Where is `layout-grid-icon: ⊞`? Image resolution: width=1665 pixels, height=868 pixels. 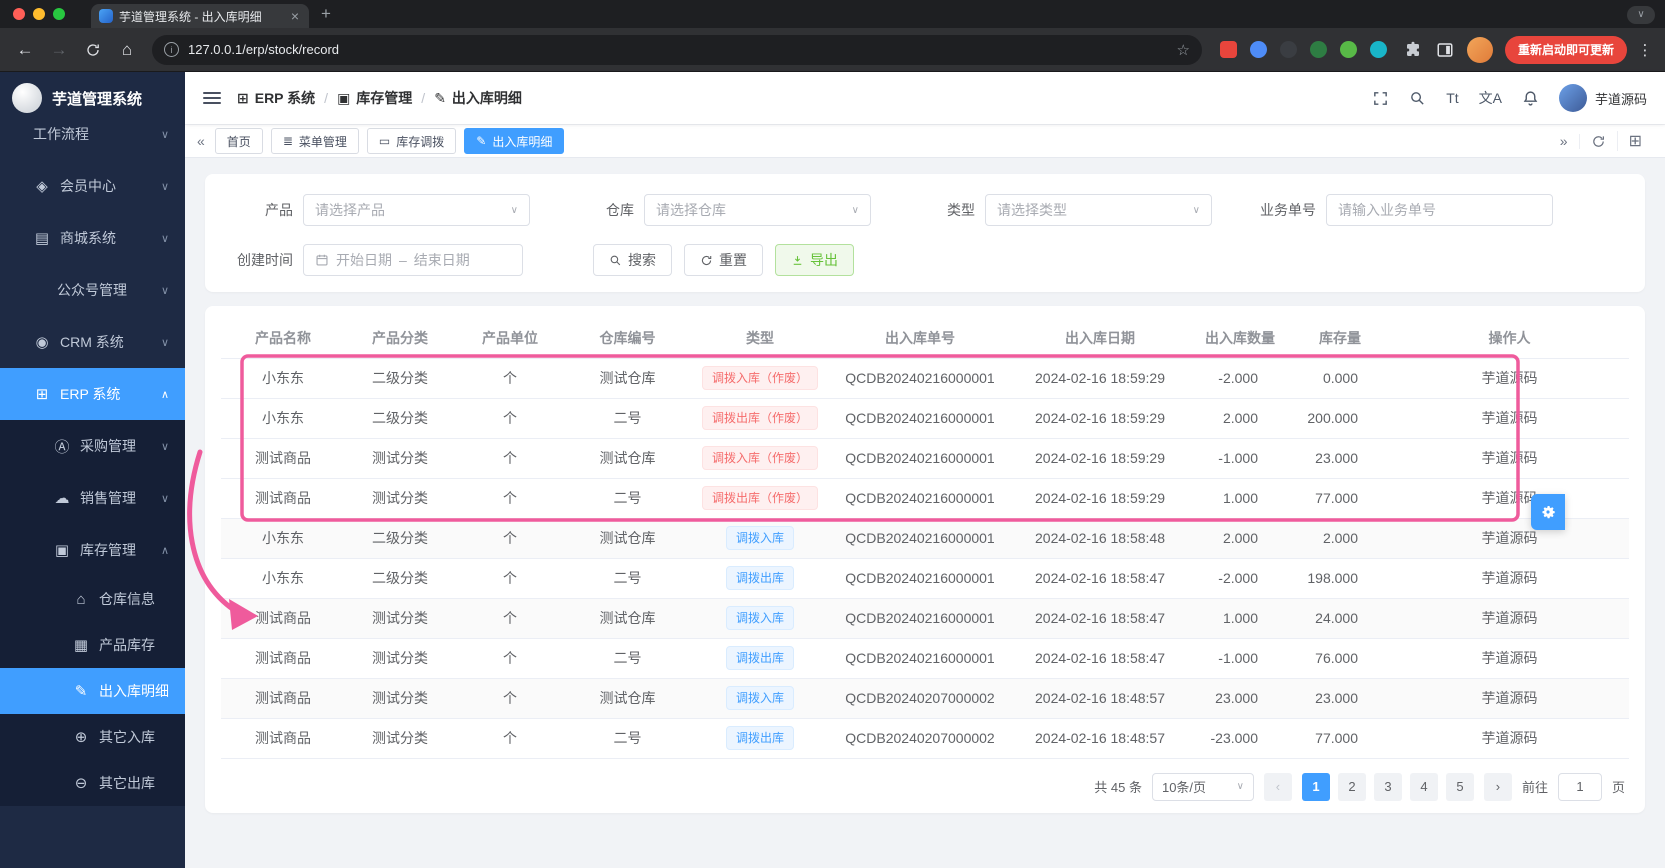
layout-grid-icon: ⊞ is located at coordinates (1634, 141).